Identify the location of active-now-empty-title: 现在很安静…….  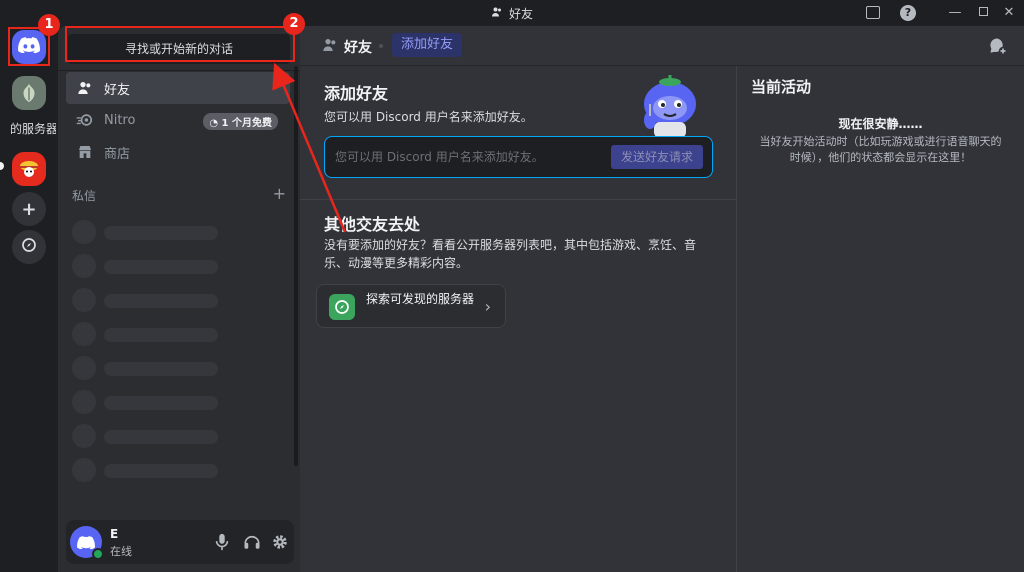
(880, 124).